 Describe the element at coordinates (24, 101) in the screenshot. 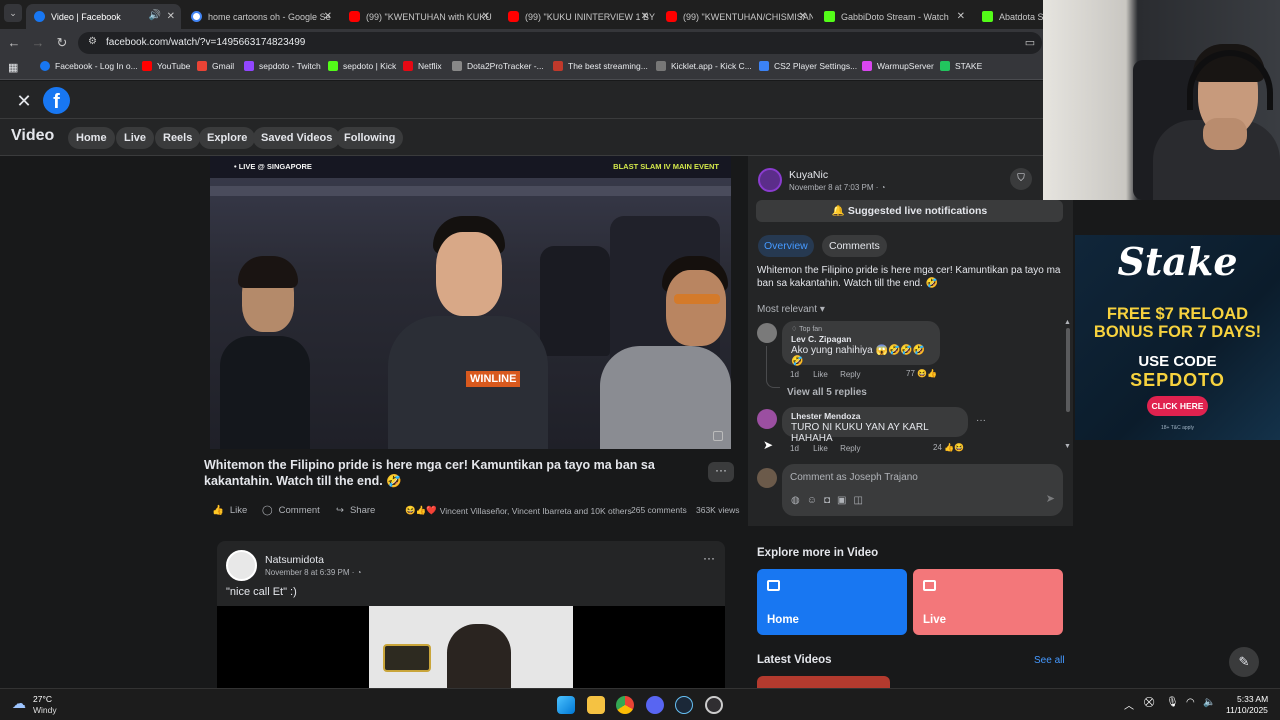

I see `close-icon: ✕` at that location.